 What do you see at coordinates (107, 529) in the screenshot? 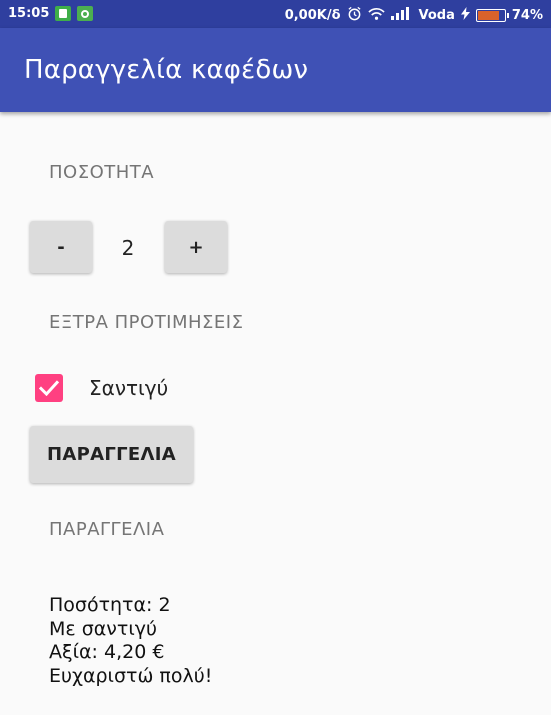
I see `summary-heading: ΠΑΡΑΓΓΕΛΙΑ` at bounding box center [107, 529].